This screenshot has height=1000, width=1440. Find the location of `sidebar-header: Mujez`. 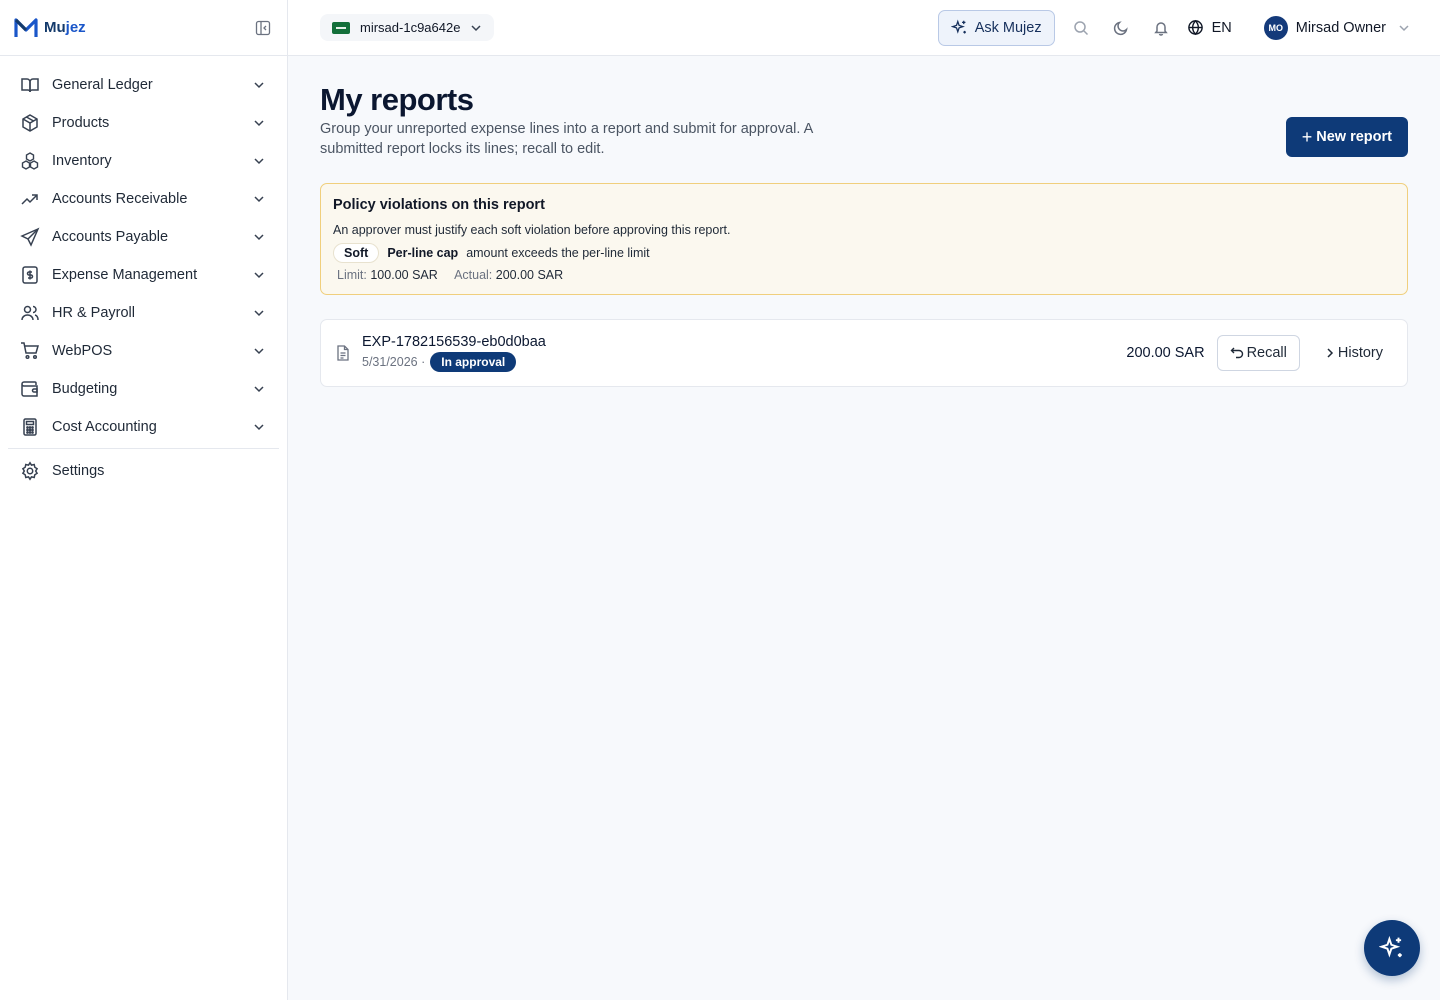

sidebar-header: Mujez is located at coordinates (143, 28).